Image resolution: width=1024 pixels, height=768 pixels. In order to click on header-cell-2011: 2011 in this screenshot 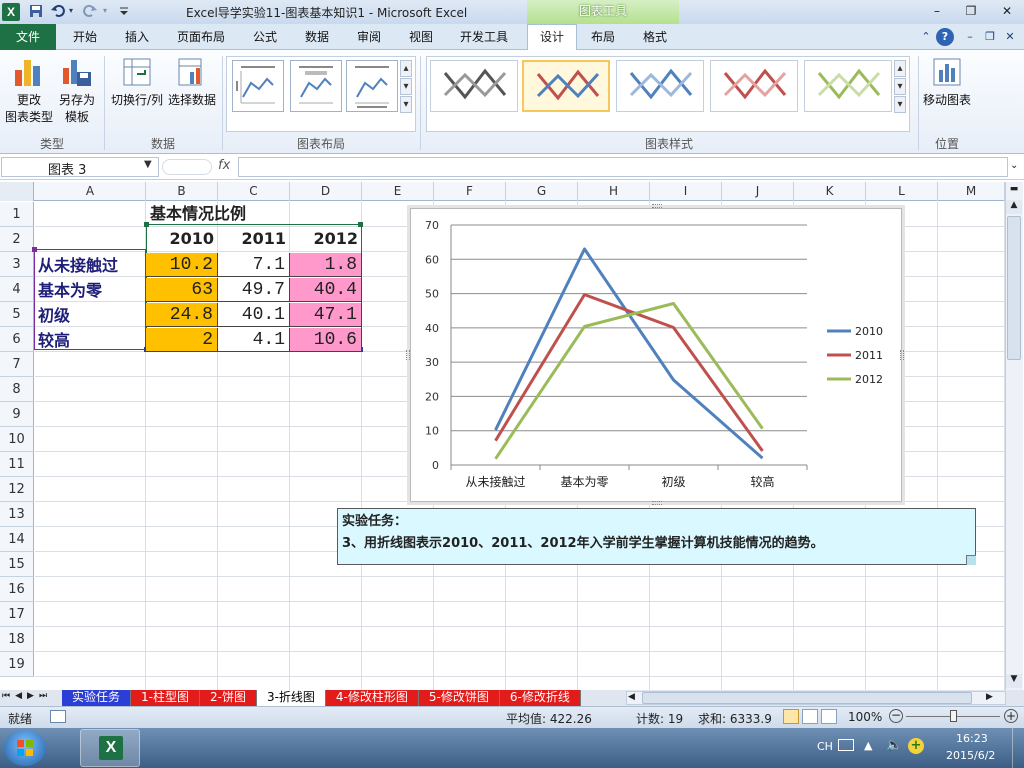, I will do `click(254, 238)`.